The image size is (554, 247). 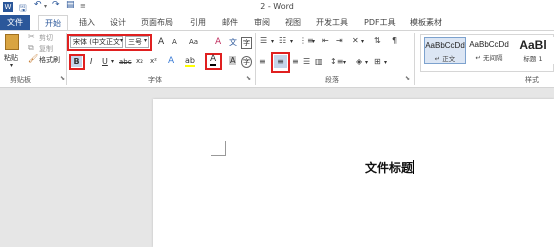 I want to click on distributed-align-icon: ▥, so click(x=319, y=61).